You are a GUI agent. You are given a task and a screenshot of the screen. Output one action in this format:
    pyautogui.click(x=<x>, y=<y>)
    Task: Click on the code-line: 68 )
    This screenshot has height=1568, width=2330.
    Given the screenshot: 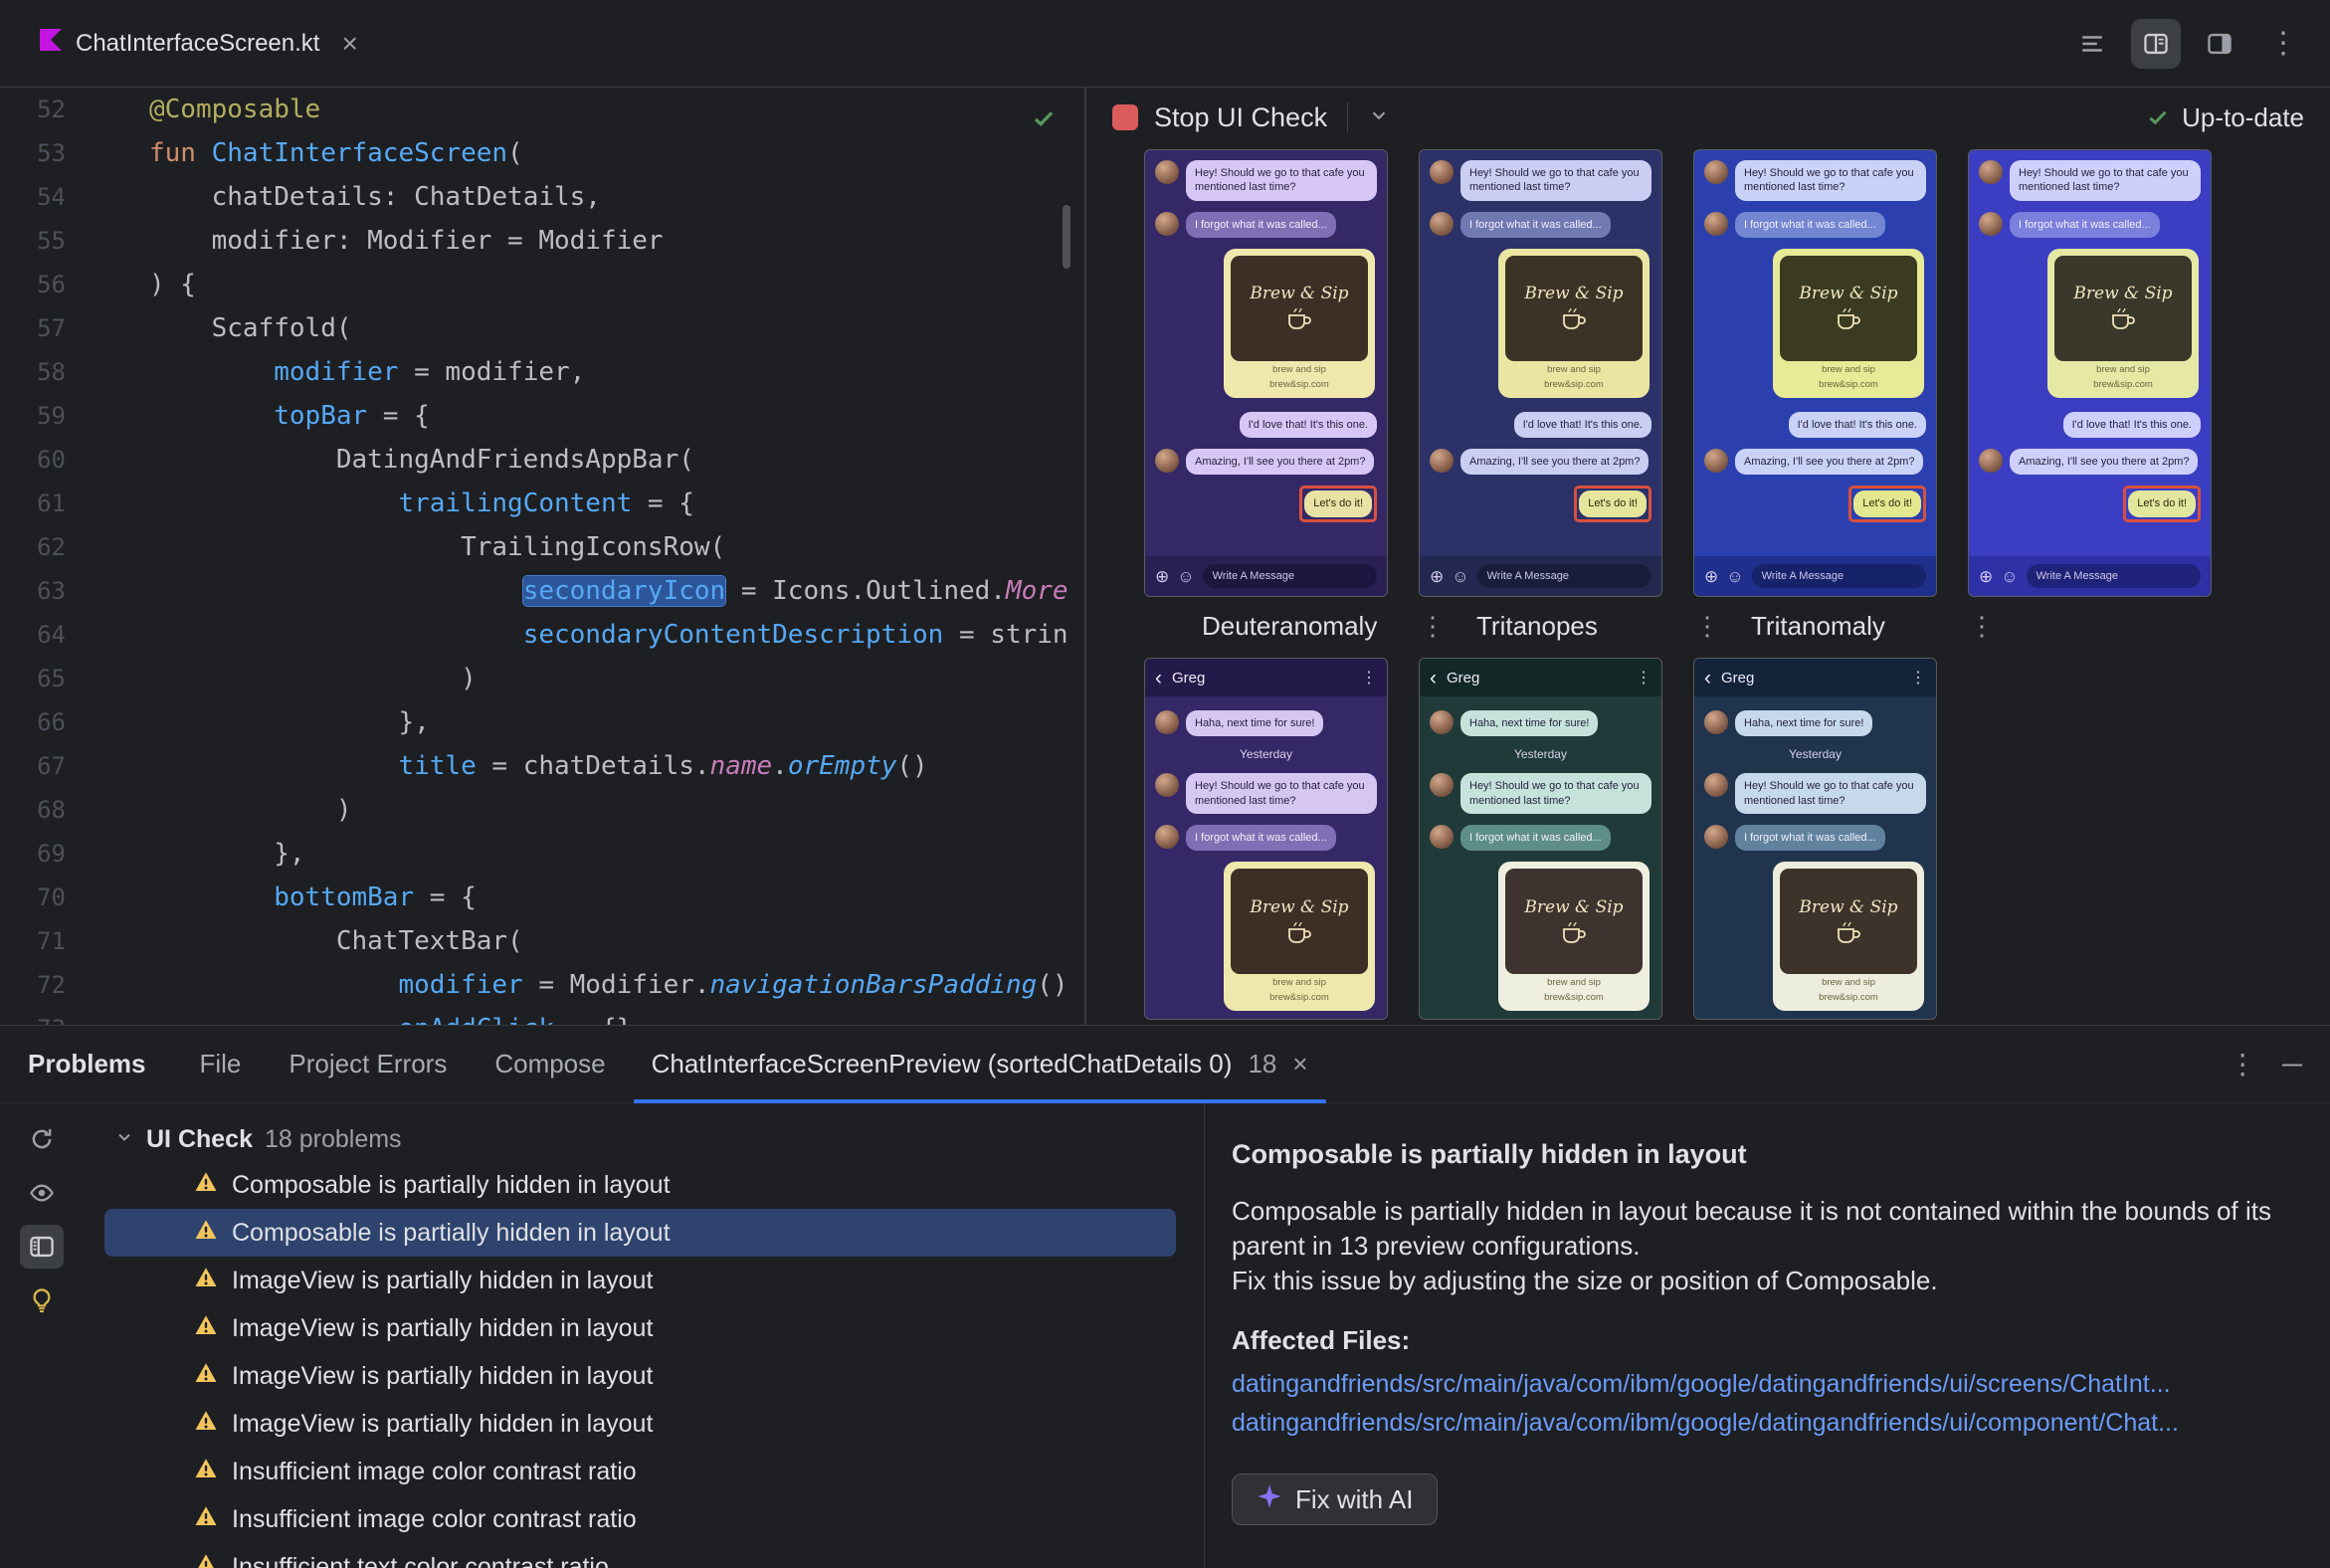 What is the action you would take?
    pyautogui.click(x=542, y=810)
    